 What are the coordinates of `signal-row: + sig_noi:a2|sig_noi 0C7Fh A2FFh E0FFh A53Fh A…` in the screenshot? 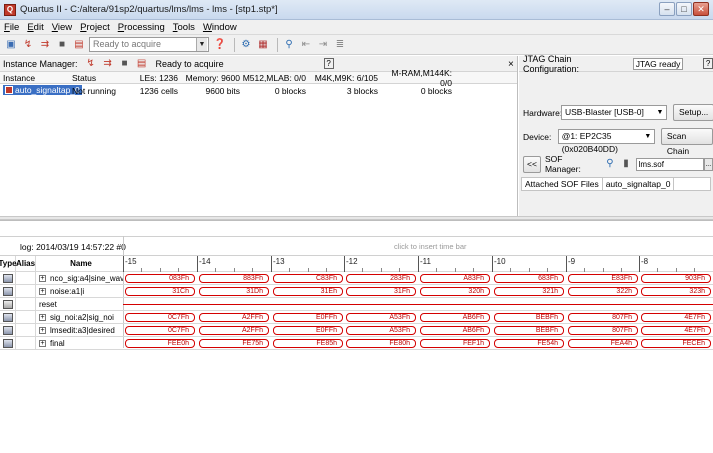 It's located at (356, 317).